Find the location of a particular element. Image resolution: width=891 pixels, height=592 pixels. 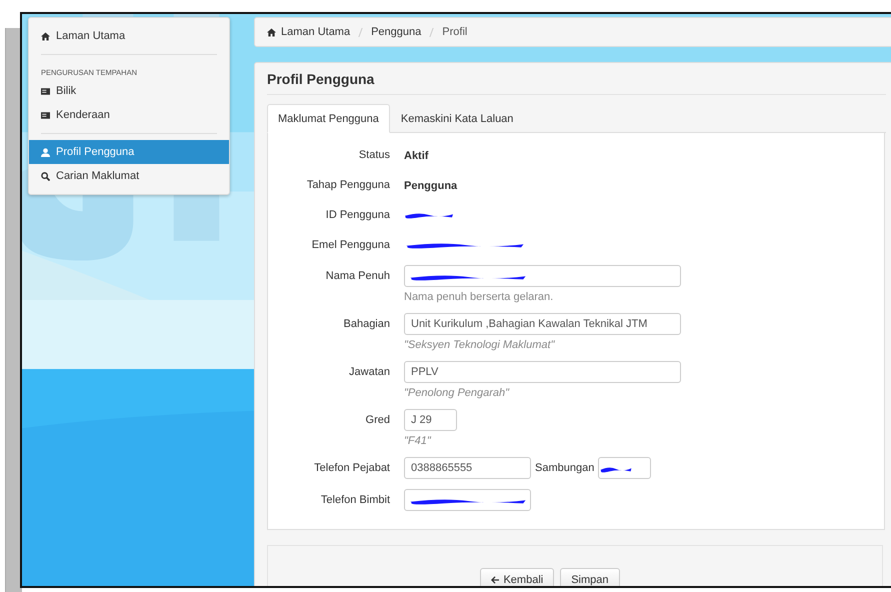

field-label: Telefon Pejabat is located at coordinates (351, 468).